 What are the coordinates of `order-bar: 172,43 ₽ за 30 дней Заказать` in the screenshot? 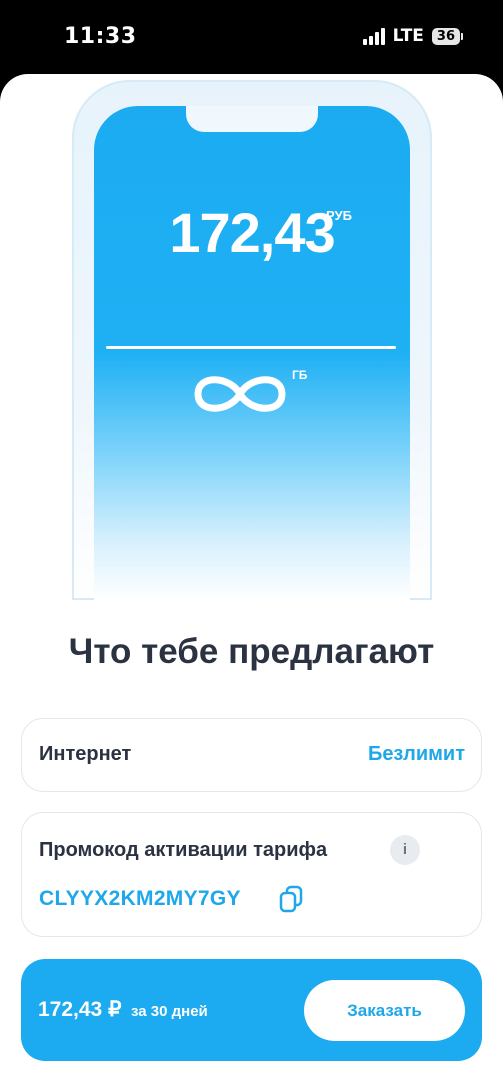 It's located at (251, 1010).